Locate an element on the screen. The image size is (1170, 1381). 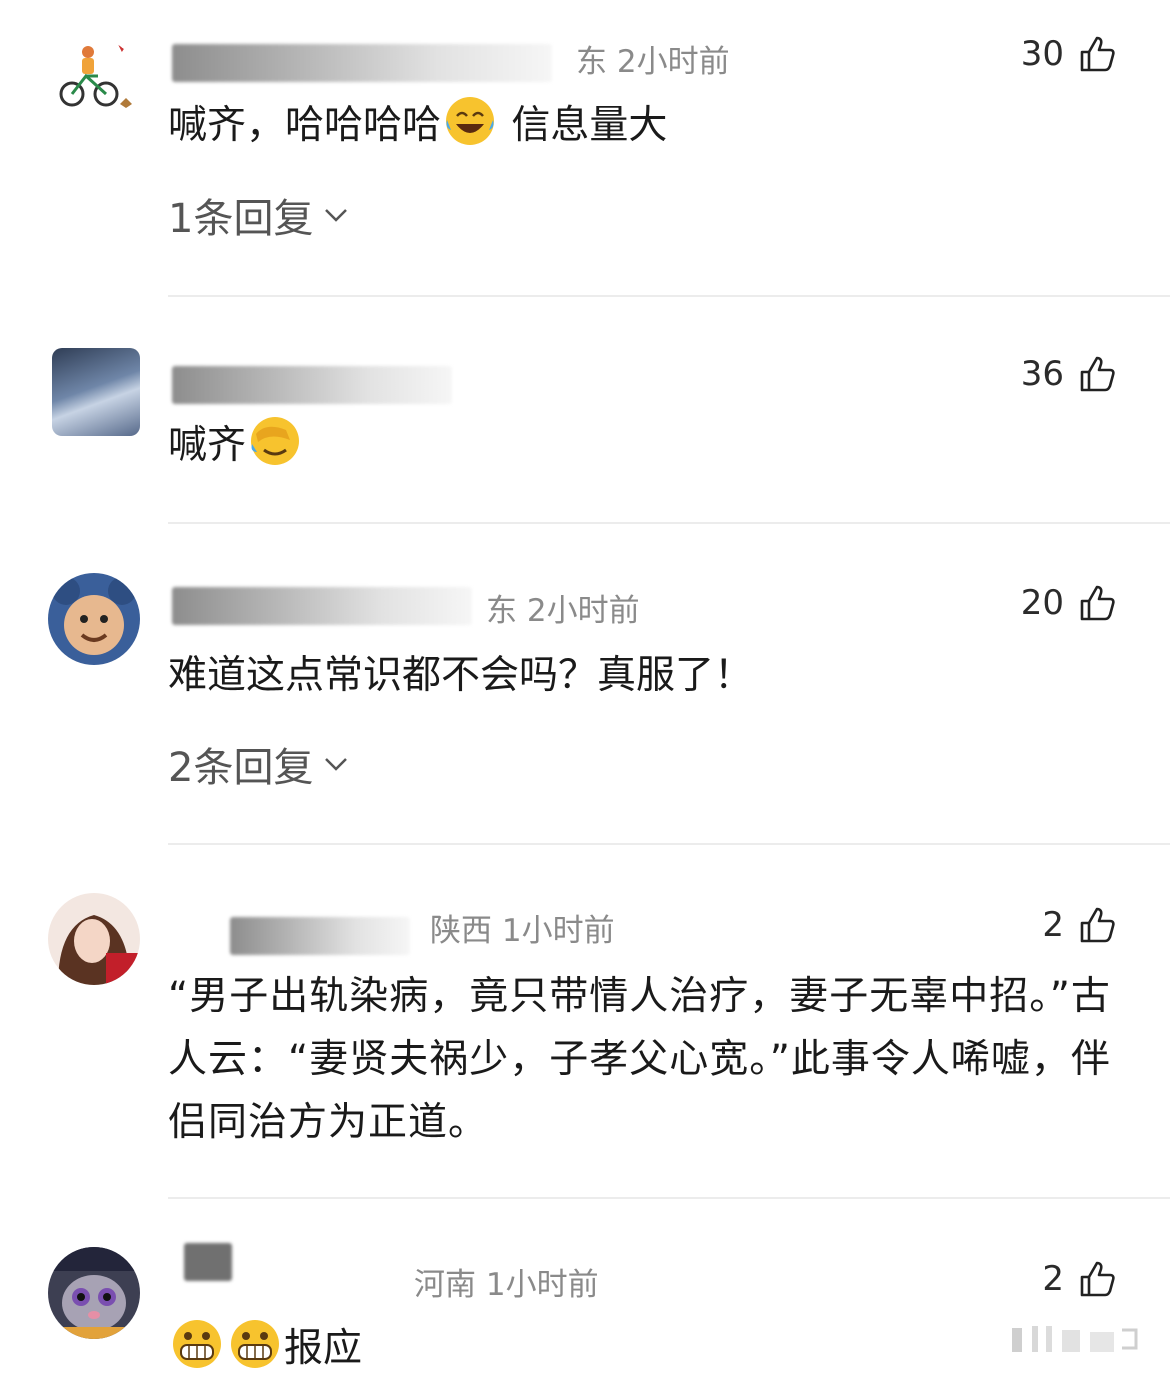
like-count: 30 is located at coordinates (1042, 54).